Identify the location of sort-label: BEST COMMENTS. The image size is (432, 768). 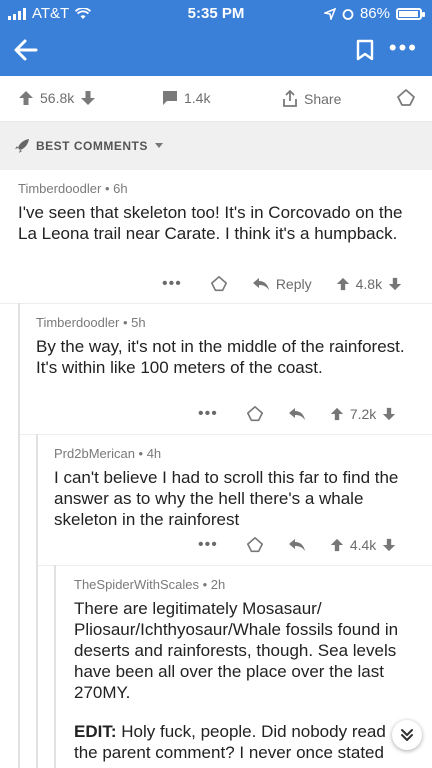
(92, 146).